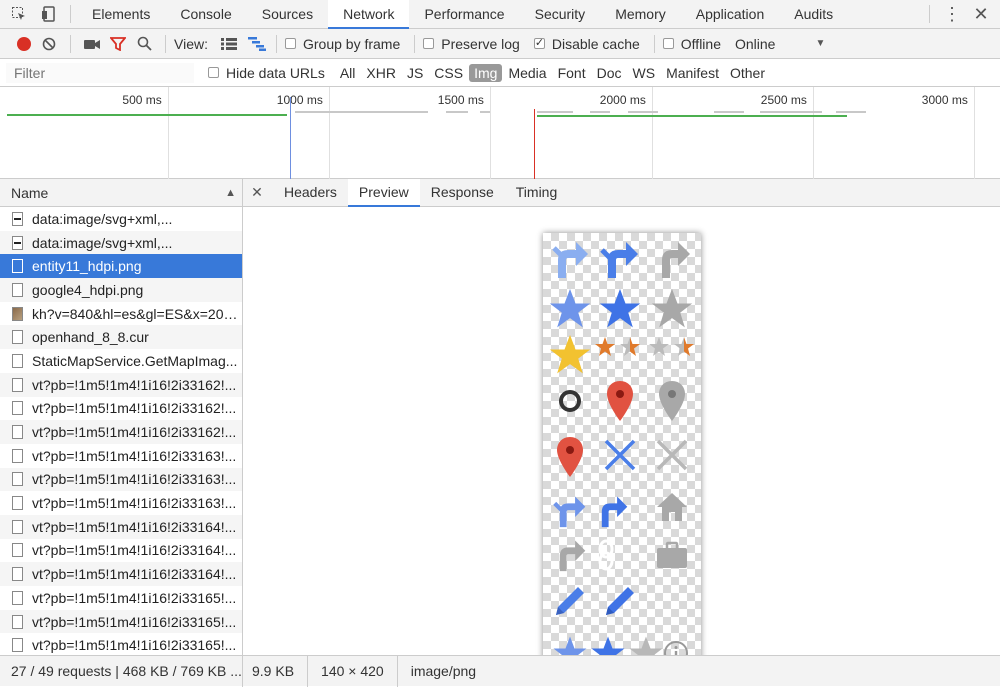 The width and height of the screenshot is (1000, 687). I want to click on request-row: openhand_8_8.cur, so click(121, 337).